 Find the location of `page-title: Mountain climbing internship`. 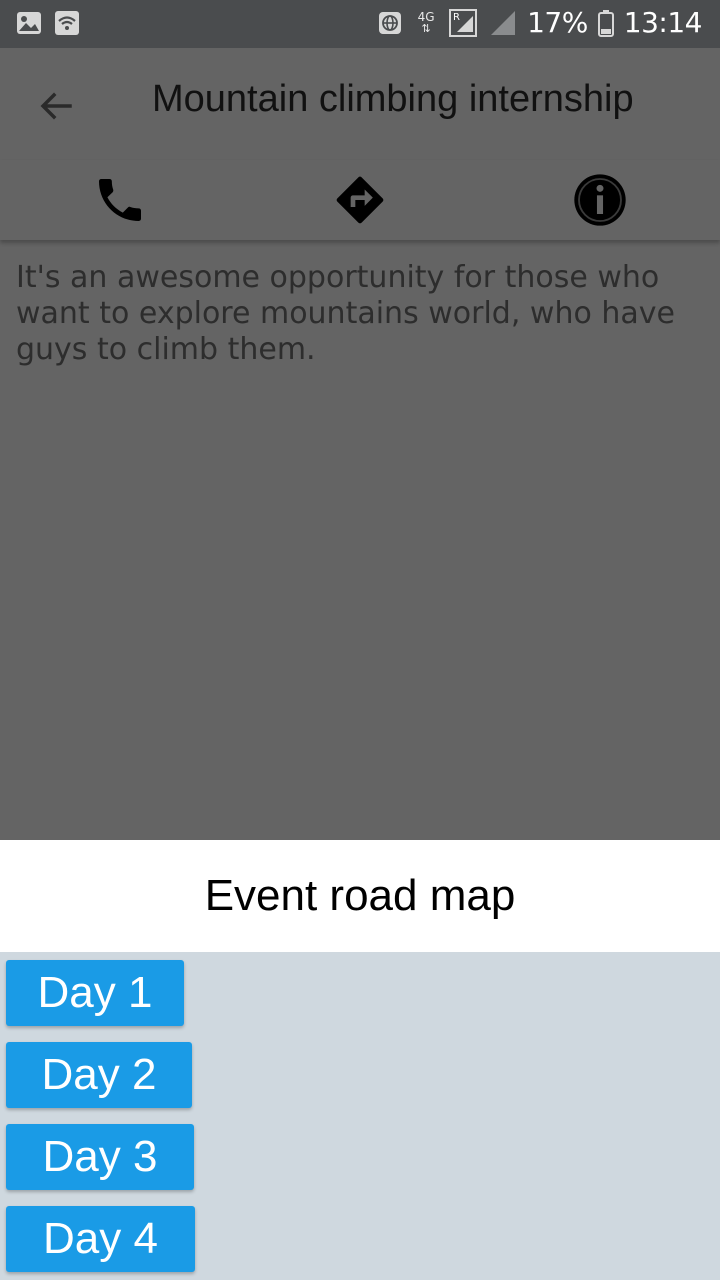

page-title: Mountain climbing internship is located at coordinates (393, 99).